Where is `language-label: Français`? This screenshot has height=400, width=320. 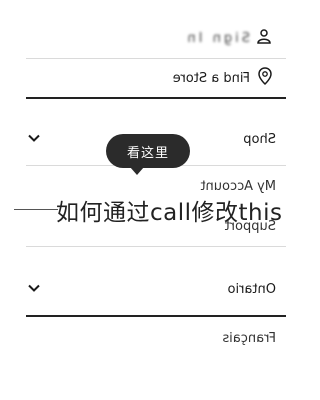
language-label: Français is located at coordinates (249, 338).